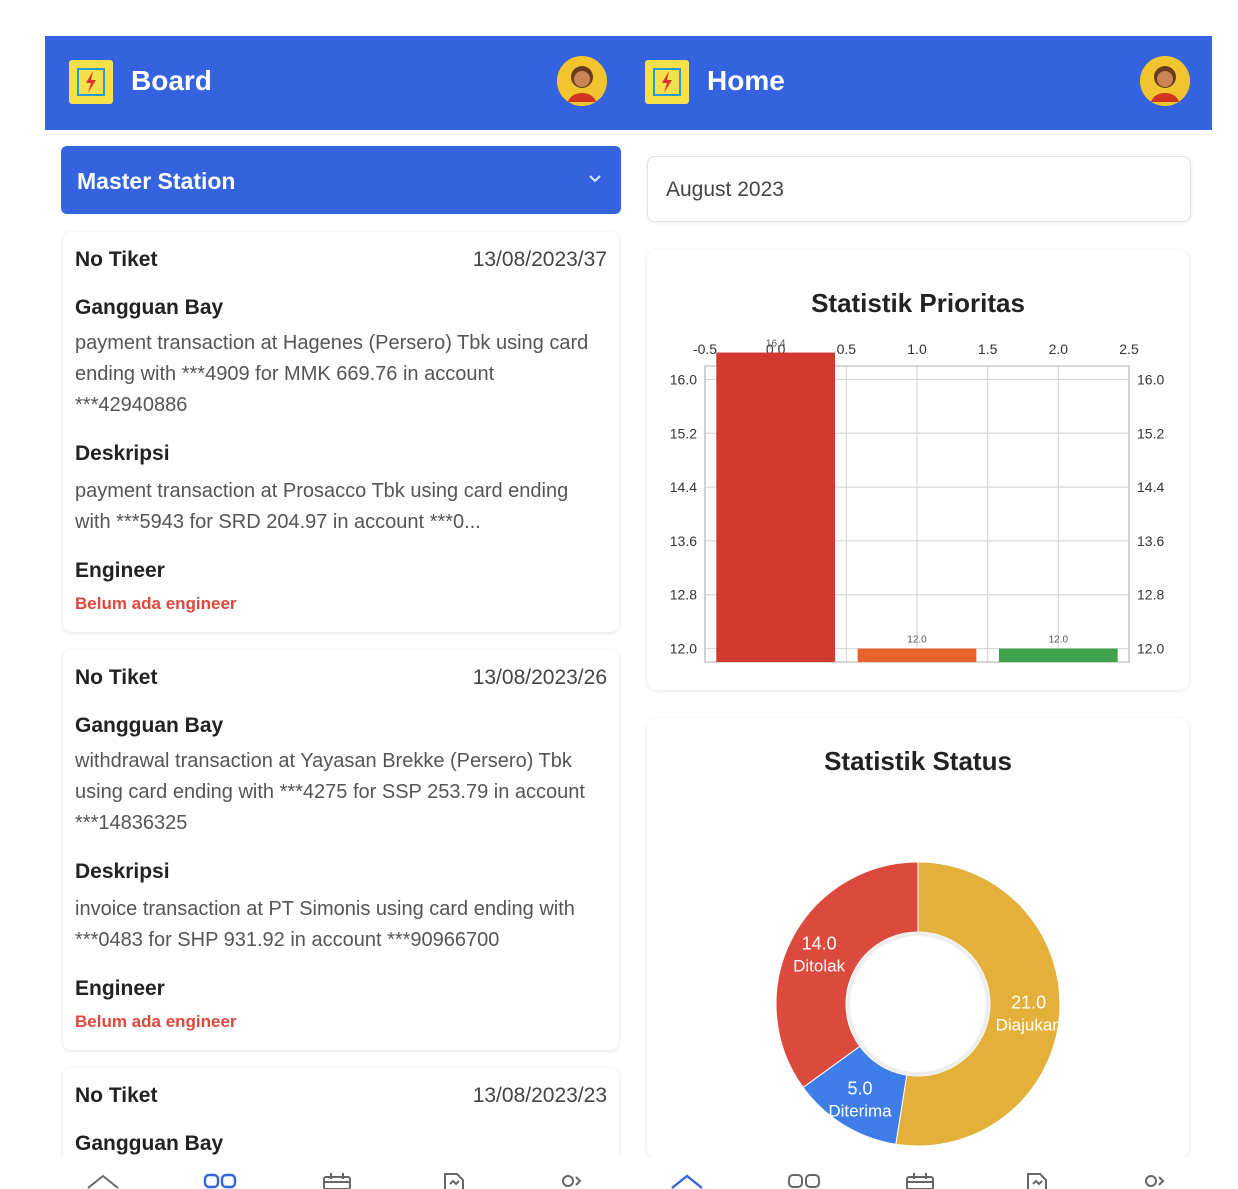 The image size is (1238, 1189). Describe the element at coordinates (746, 80) in the screenshot. I see `page-title: Home` at that location.